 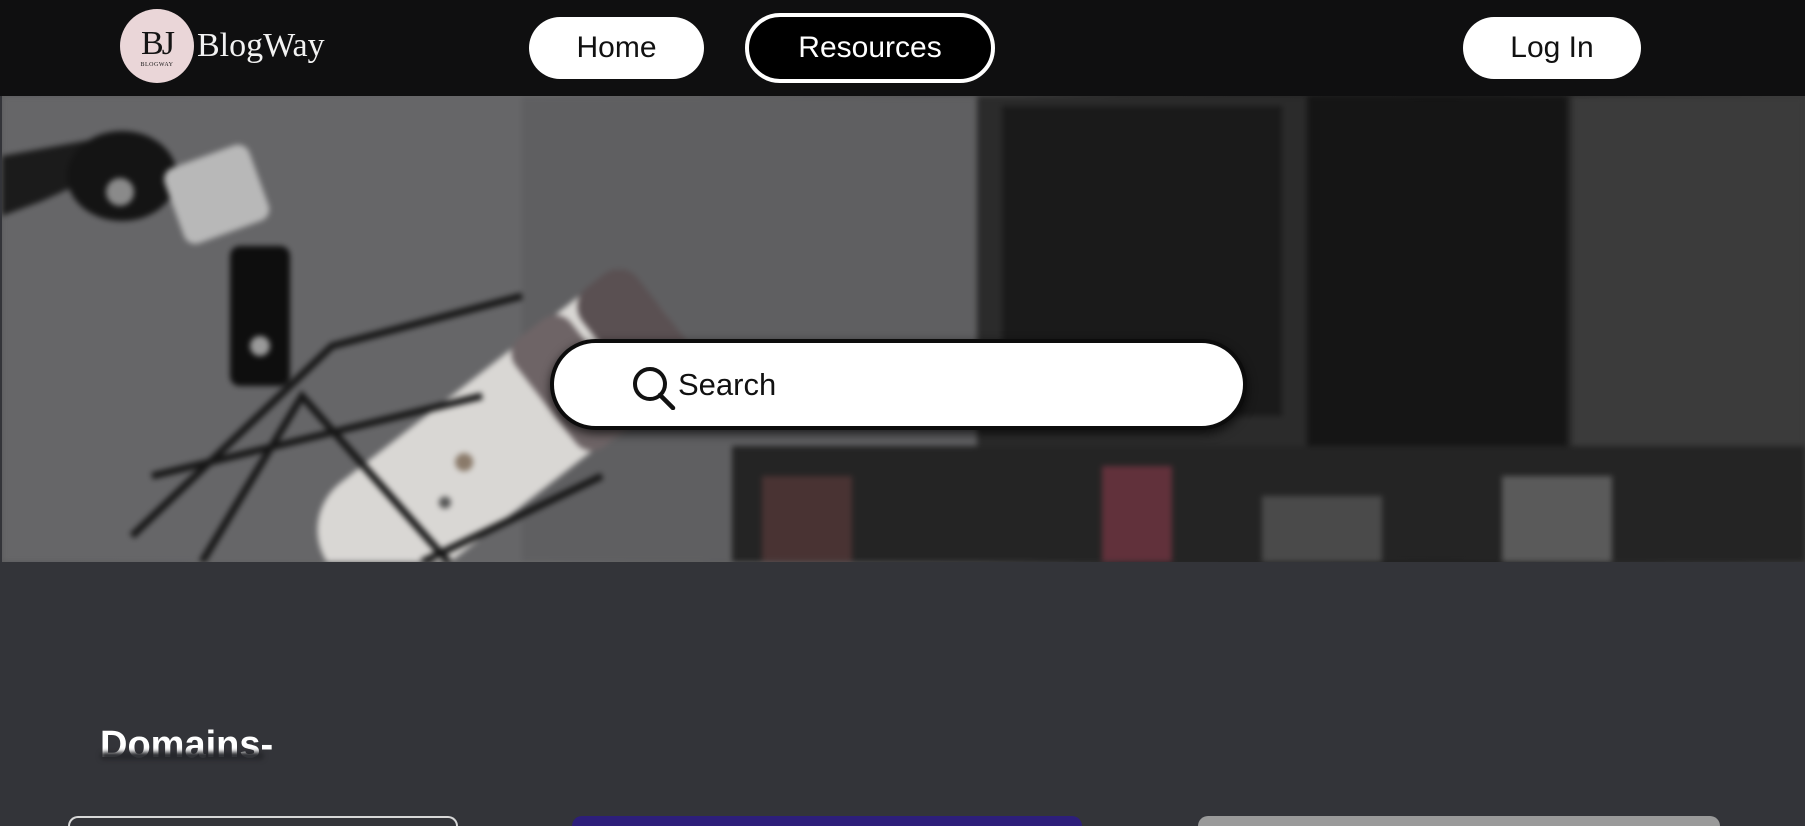 What do you see at coordinates (187, 744) in the screenshot?
I see `domains-heading: Domains-` at bounding box center [187, 744].